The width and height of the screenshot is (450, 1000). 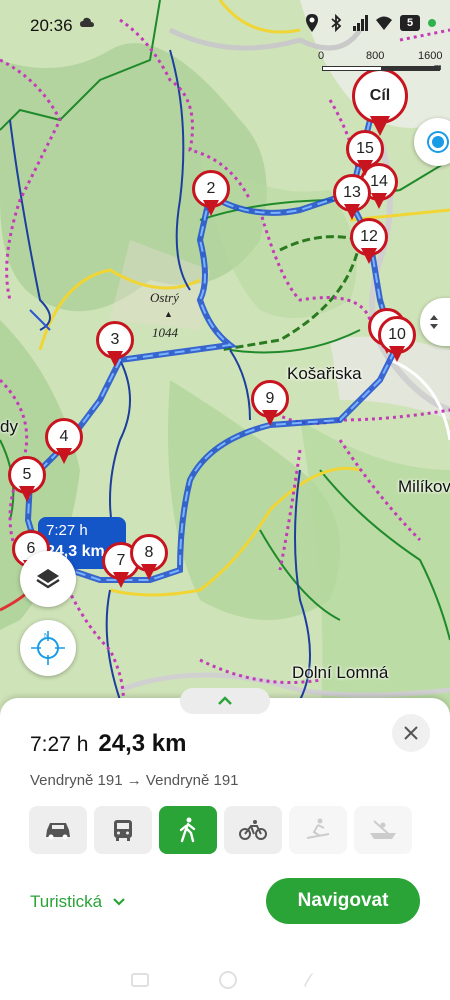 What do you see at coordinates (375, 56) in the screenshot?
I see `scale-label-800: 800` at bounding box center [375, 56].